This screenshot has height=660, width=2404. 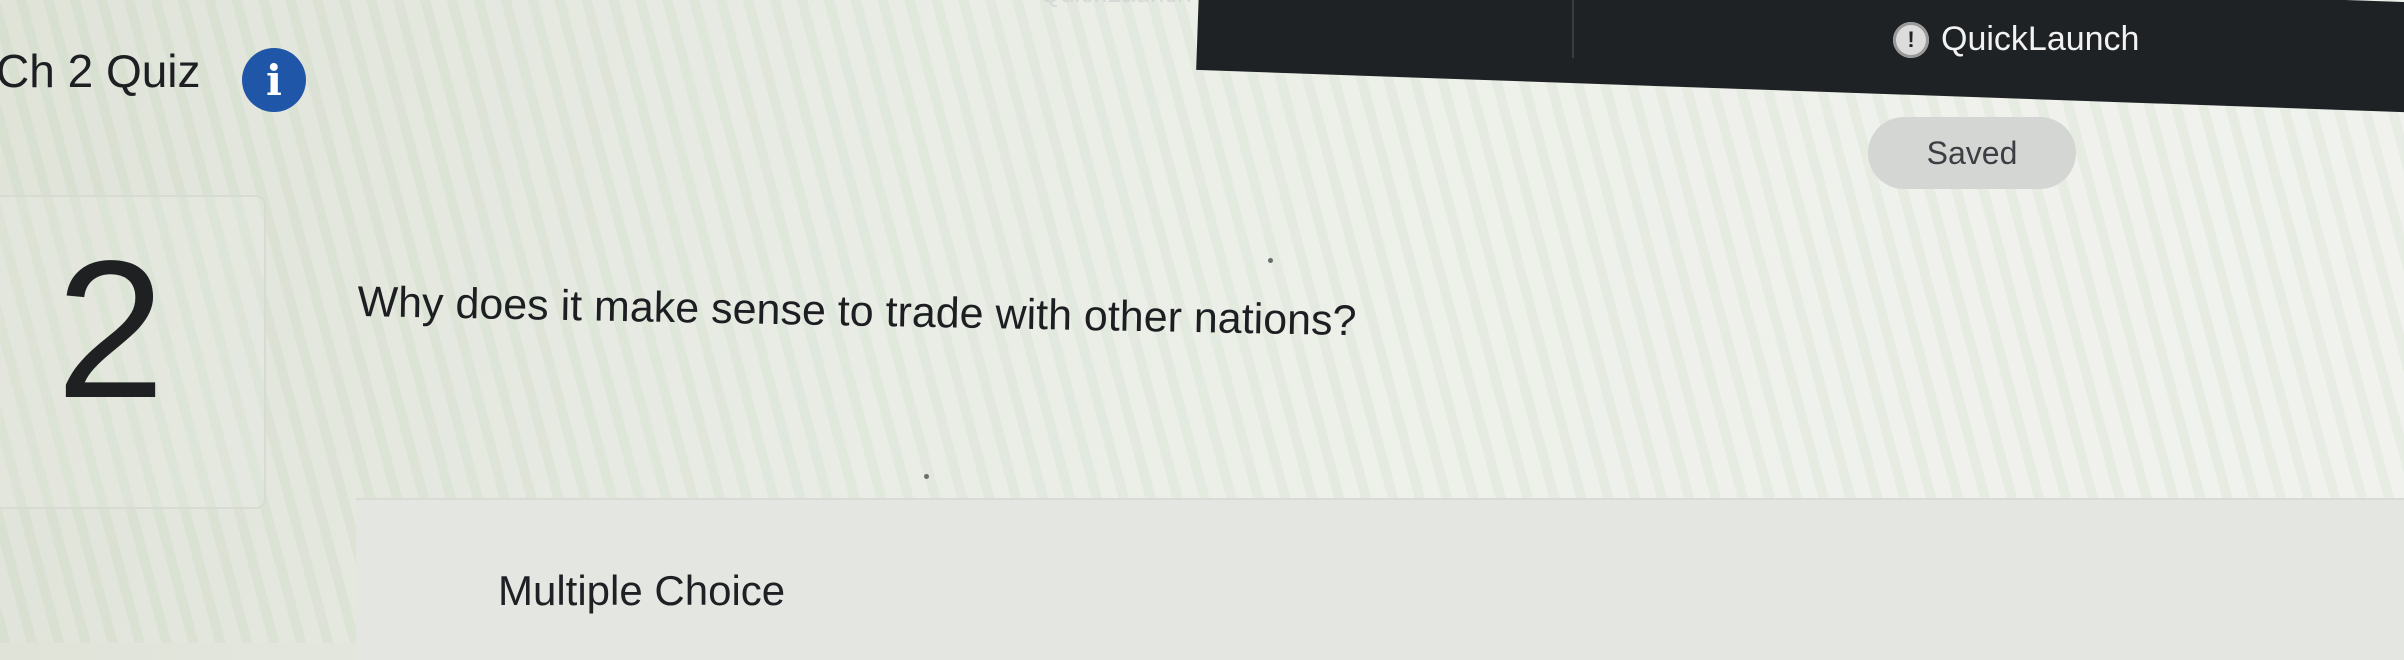 What do you see at coordinates (1800, 58) in the screenshot?
I see `top-navigation-bar` at bounding box center [1800, 58].